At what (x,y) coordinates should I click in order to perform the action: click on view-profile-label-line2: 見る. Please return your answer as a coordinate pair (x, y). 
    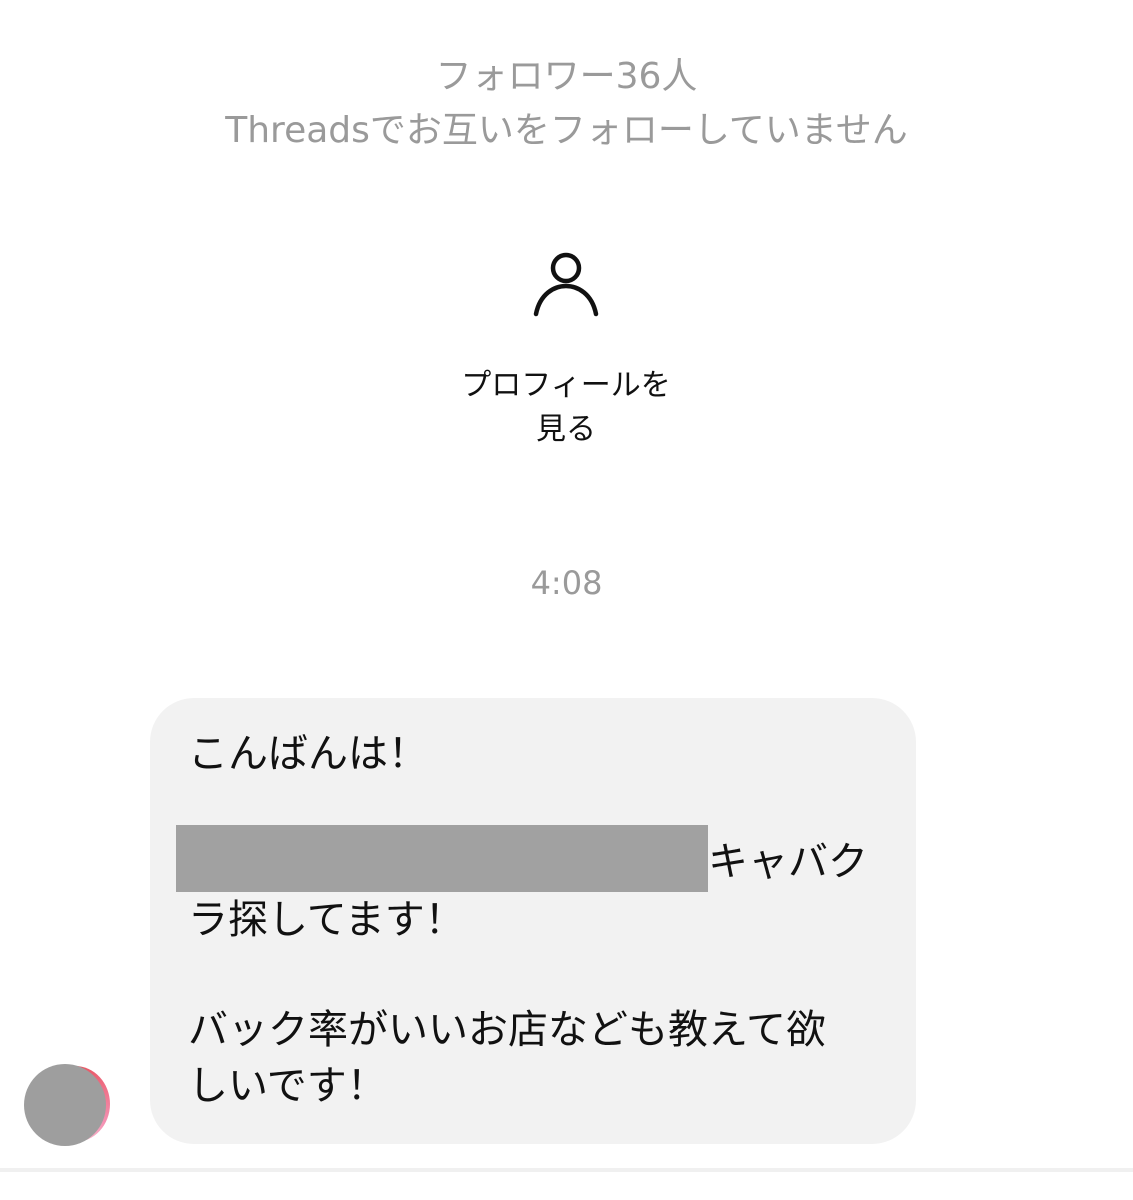
    Looking at the image, I should click on (566, 429).